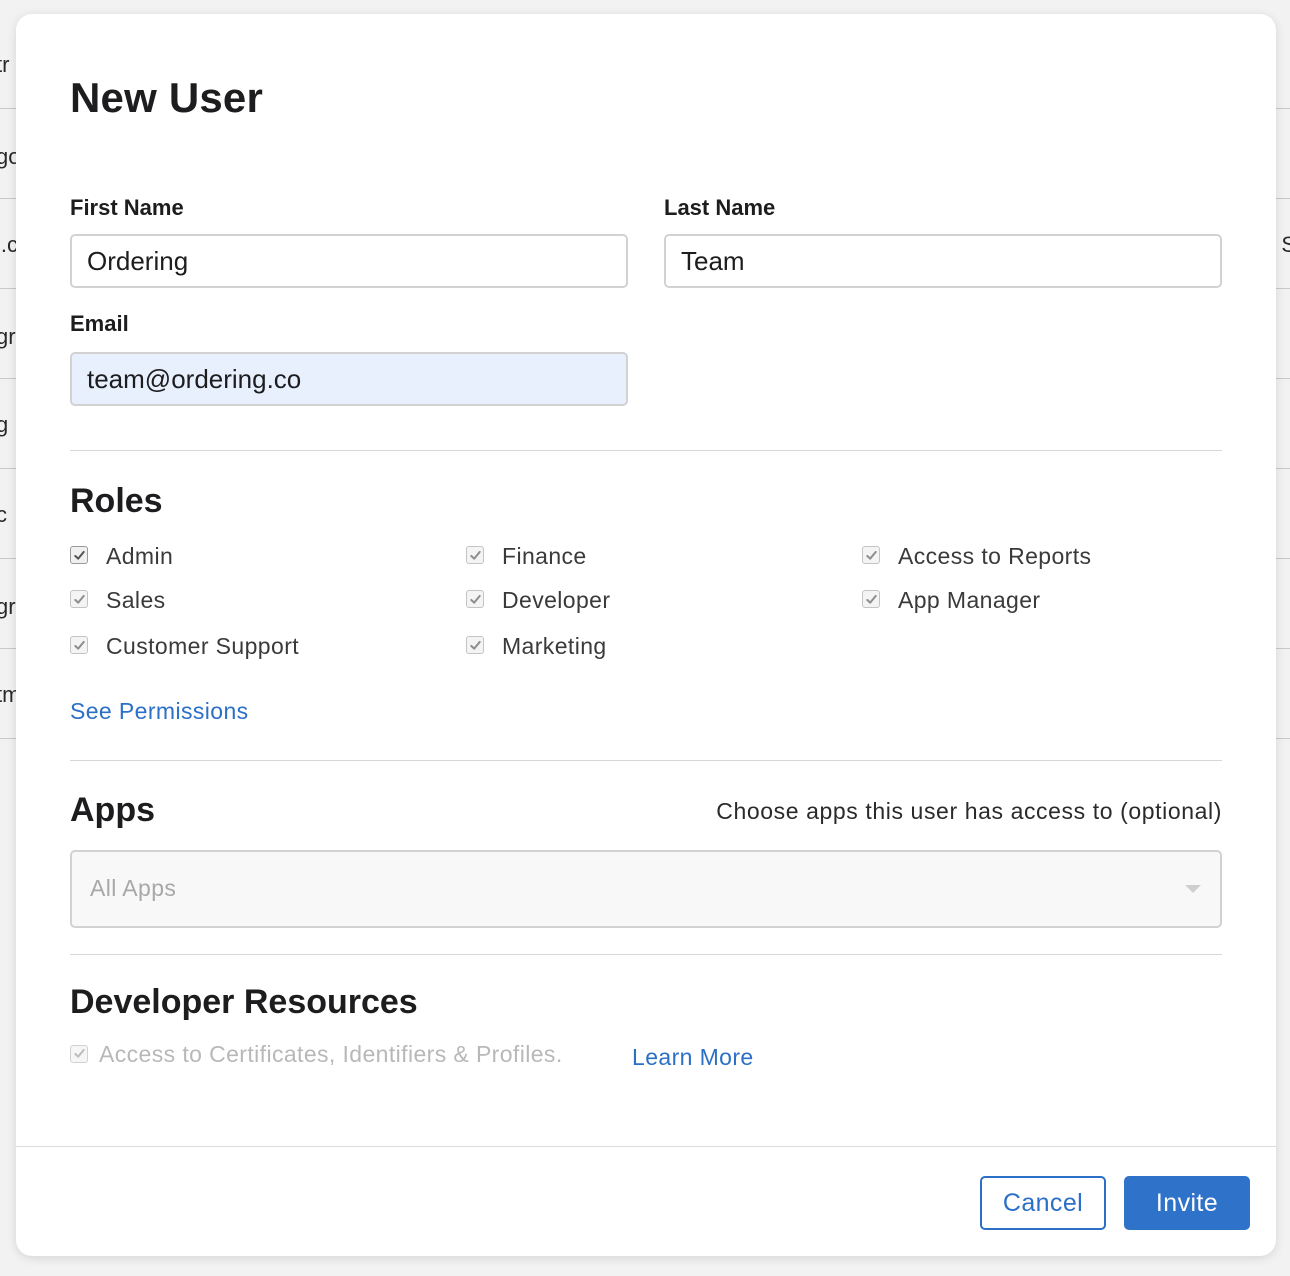 This screenshot has height=1276, width=1290. What do you see at coordinates (349, 379) in the screenshot?
I see `email-input` at bounding box center [349, 379].